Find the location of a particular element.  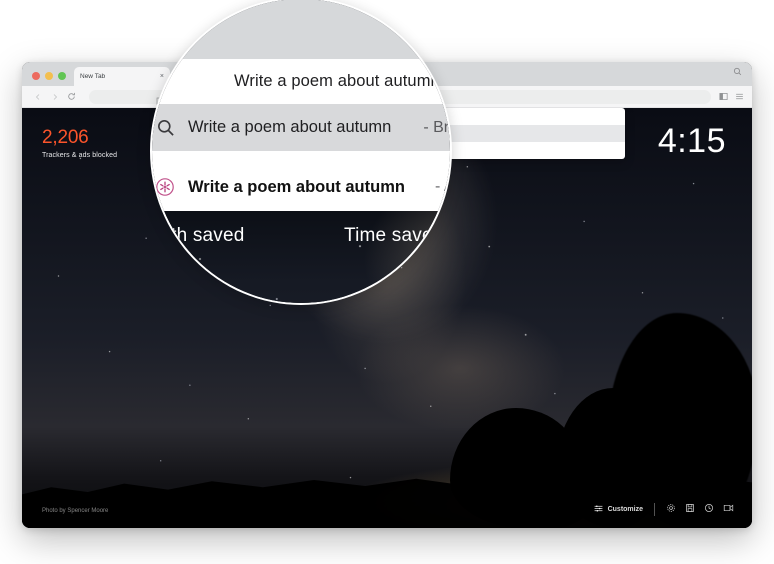

magnified-suggestion-ask-leo: Write a poem about autumn - Ask Leo is located at coordinates (301, 187).